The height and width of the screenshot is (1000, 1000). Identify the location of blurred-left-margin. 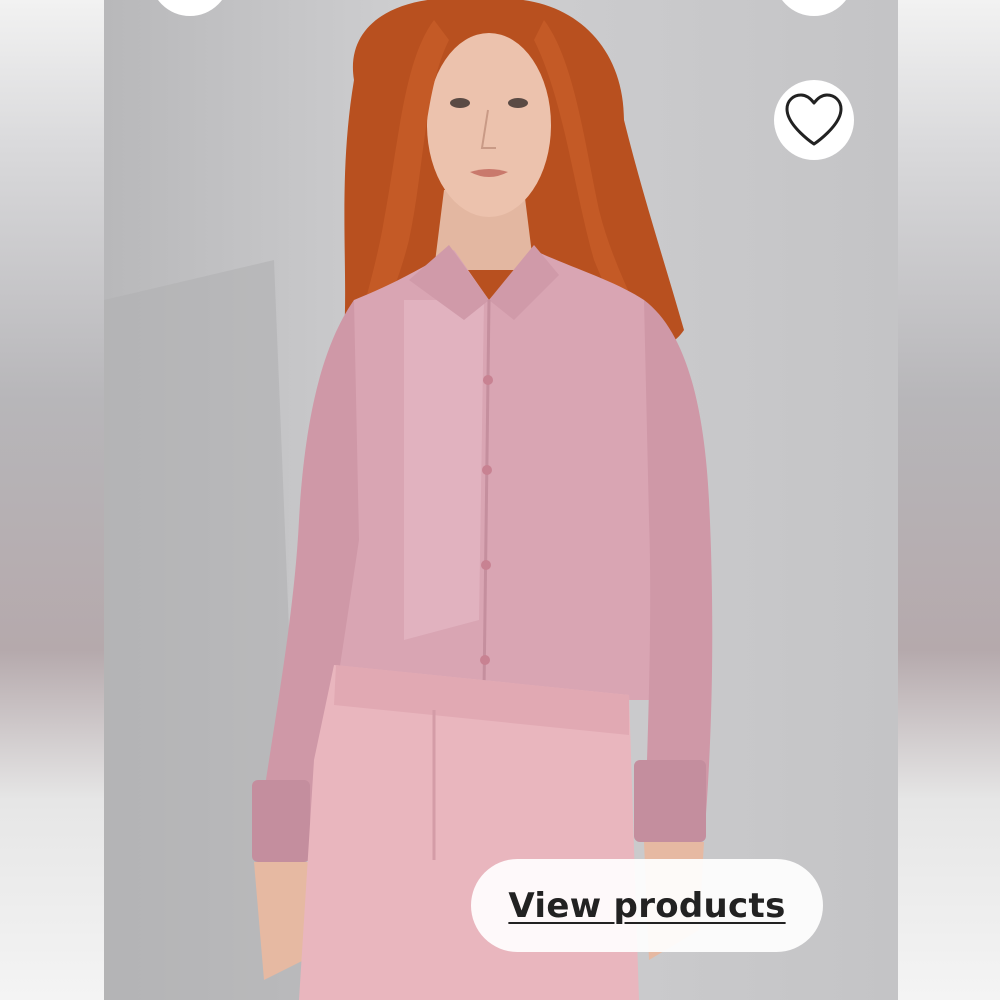
(52, 500).